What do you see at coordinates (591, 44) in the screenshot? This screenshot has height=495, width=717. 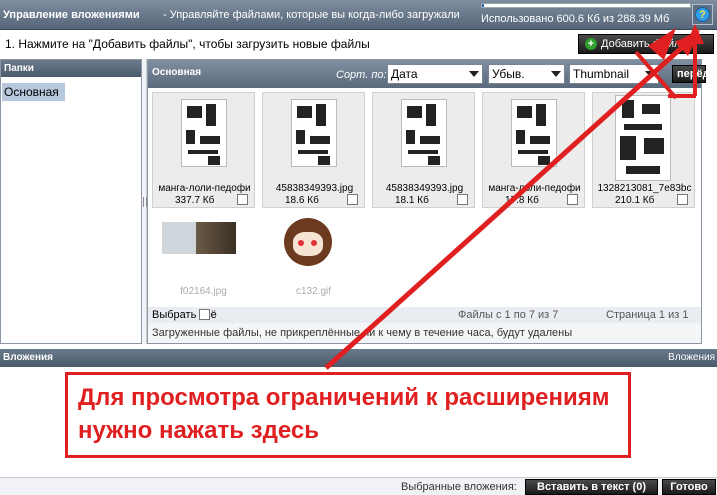 I see `plus-icon: +` at bounding box center [591, 44].